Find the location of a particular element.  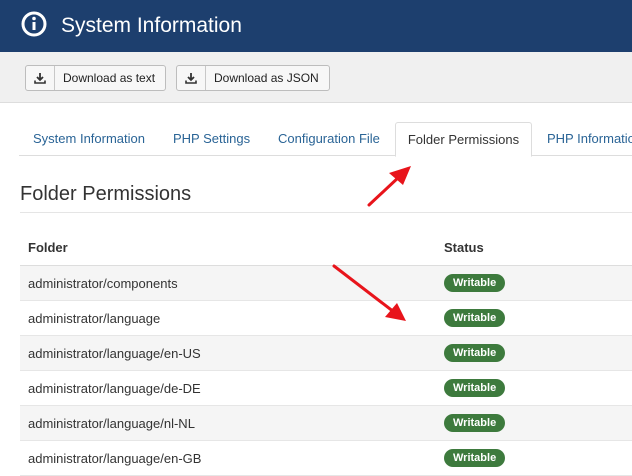

tab-system-information: System Information is located at coordinates (89, 139).